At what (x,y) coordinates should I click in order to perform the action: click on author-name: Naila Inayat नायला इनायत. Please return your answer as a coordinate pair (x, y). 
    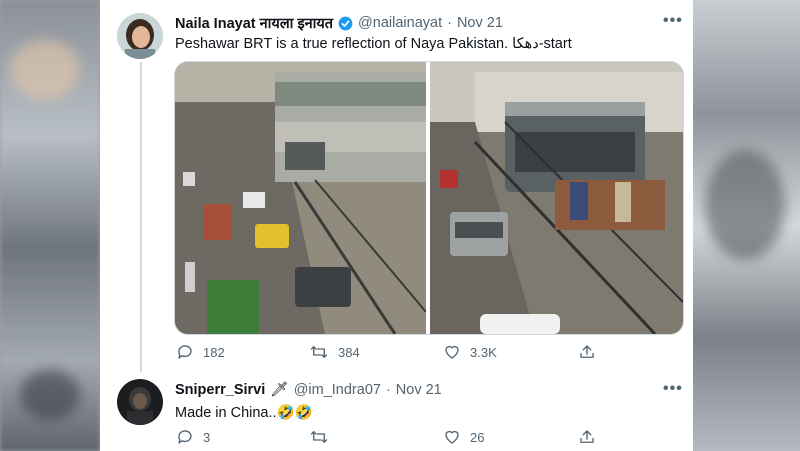
    Looking at the image, I should click on (254, 23).